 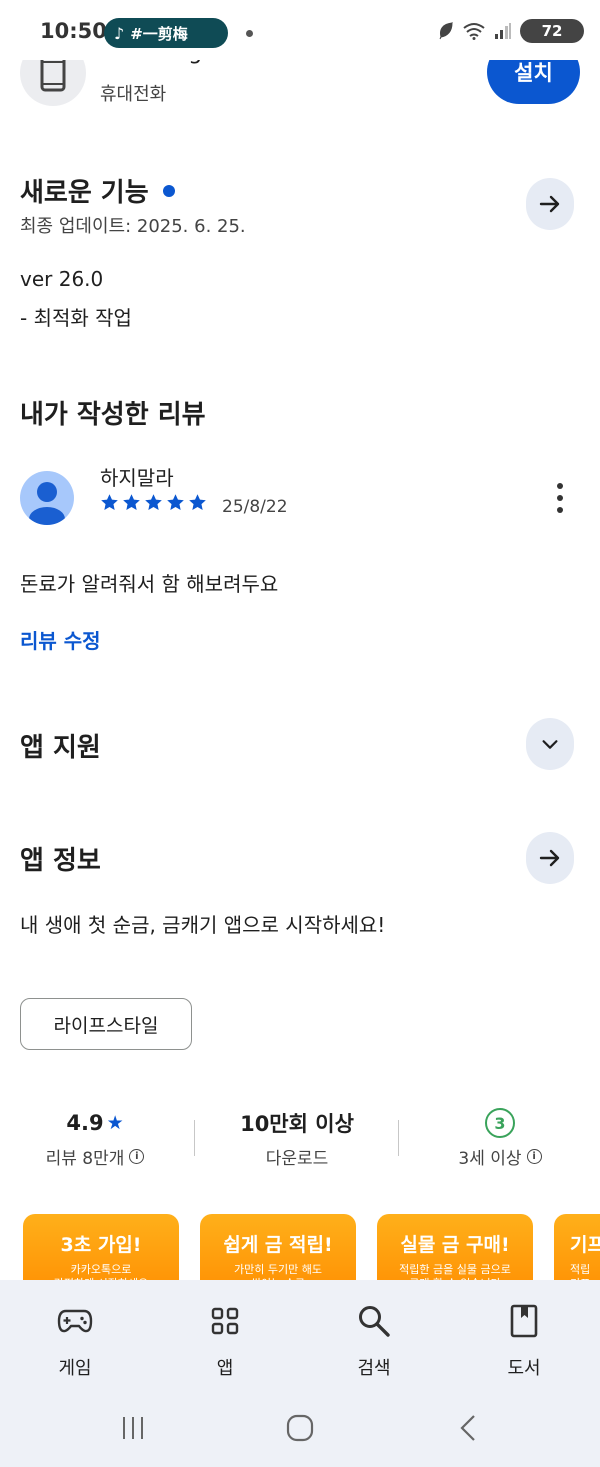 I want to click on edit-review-link: 리뷰 수정, so click(x=60, y=639).